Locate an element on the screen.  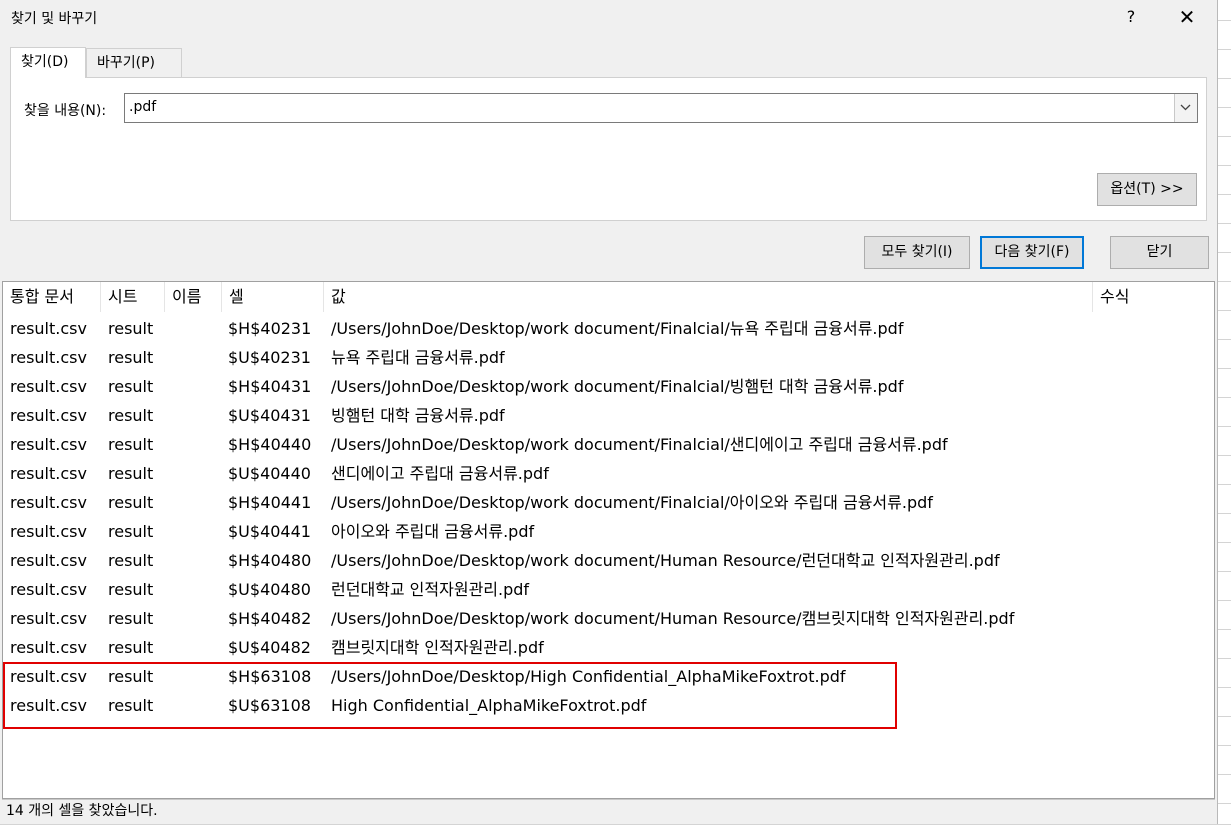
tab-replace: 바꾸기(P) is located at coordinates (134, 62).